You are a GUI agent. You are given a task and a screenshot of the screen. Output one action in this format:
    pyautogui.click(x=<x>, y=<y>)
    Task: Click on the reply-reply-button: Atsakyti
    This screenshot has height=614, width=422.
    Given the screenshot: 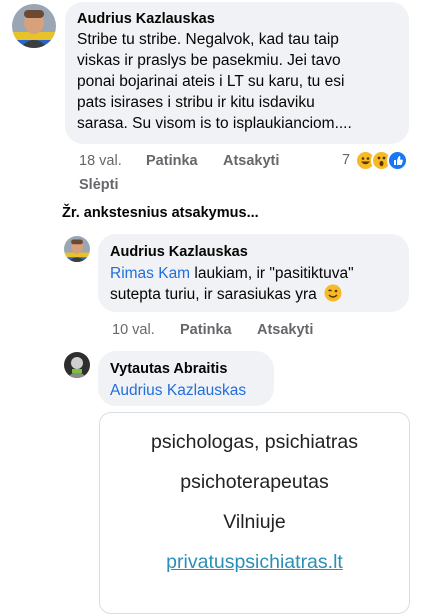 What is the action you would take?
    pyautogui.click(x=285, y=330)
    